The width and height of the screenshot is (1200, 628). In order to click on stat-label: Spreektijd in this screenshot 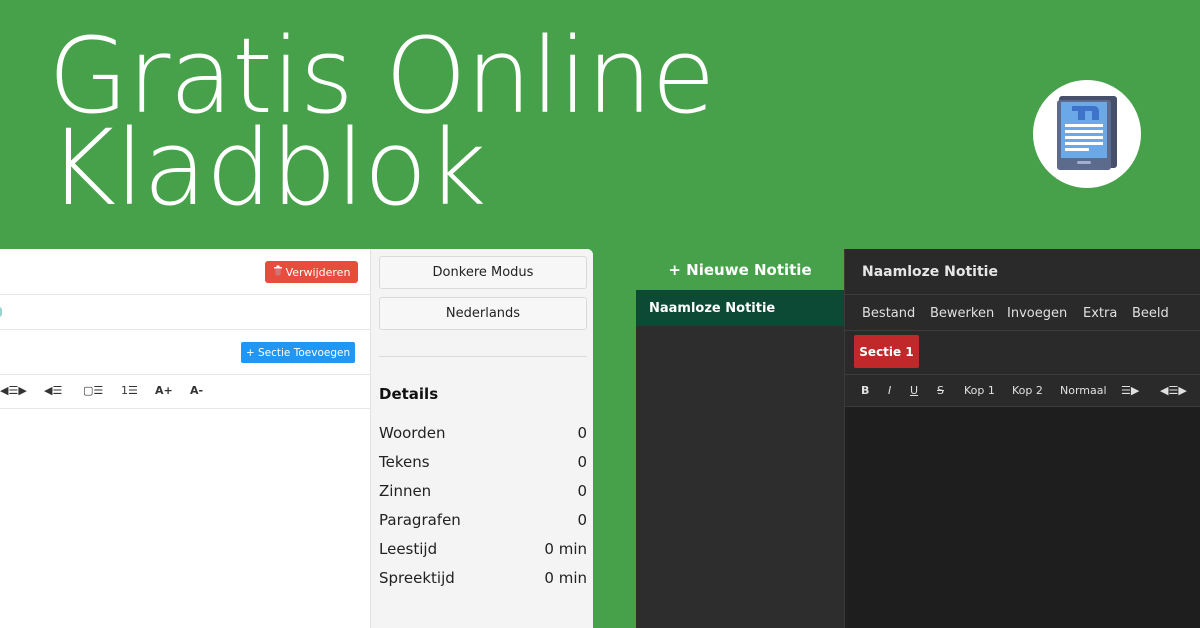, I will do `click(417, 578)`.